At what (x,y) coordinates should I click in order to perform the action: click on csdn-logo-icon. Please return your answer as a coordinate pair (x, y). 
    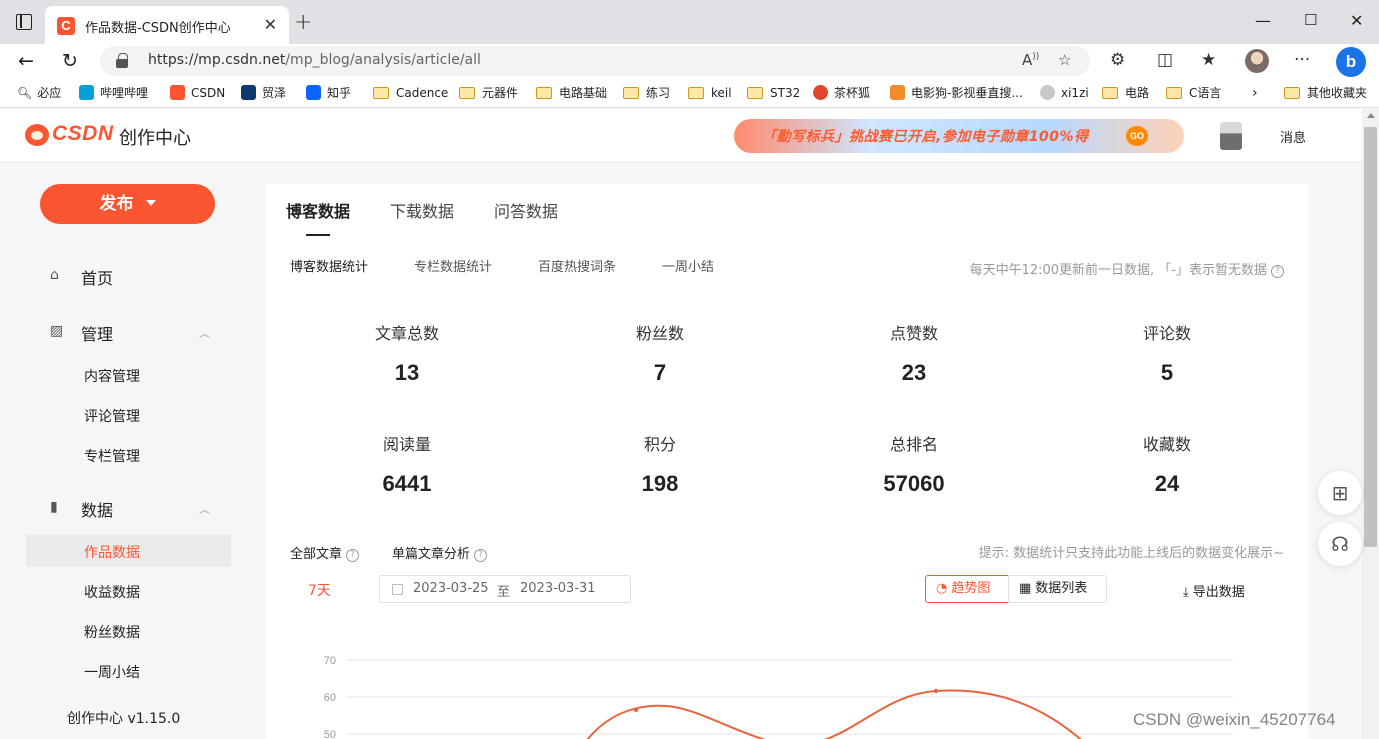
    Looking at the image, I should click on (37, 135).